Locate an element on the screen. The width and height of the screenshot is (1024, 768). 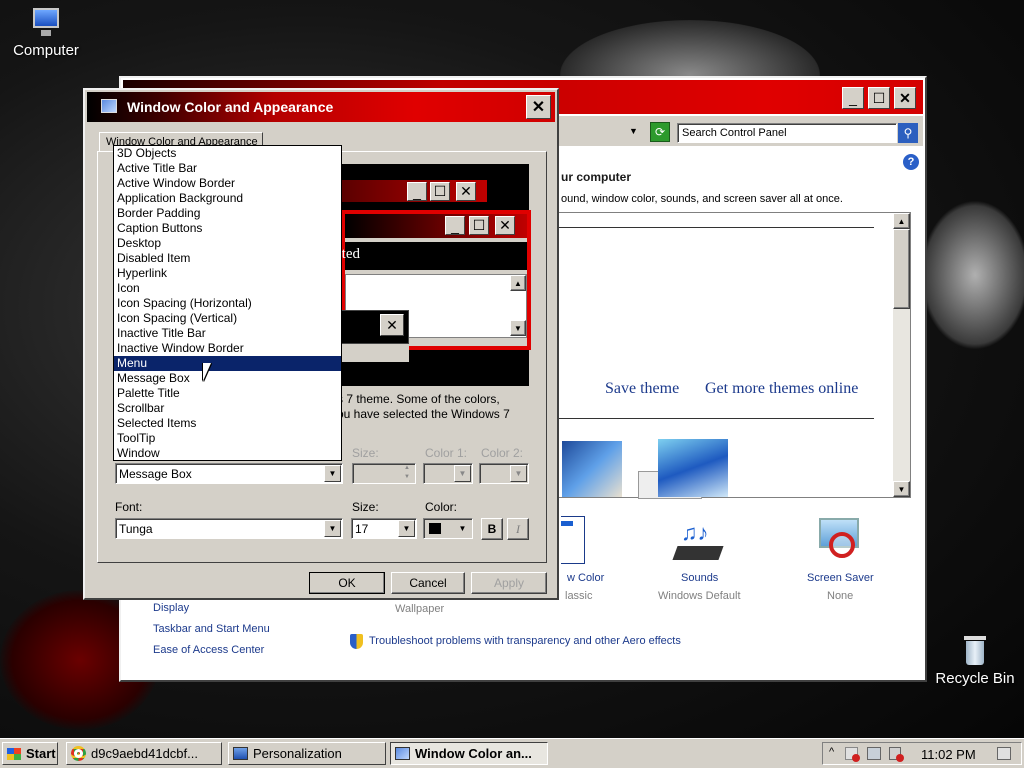
item-size-spinner: ▲ ▼ is located at coordinates (384, 473).